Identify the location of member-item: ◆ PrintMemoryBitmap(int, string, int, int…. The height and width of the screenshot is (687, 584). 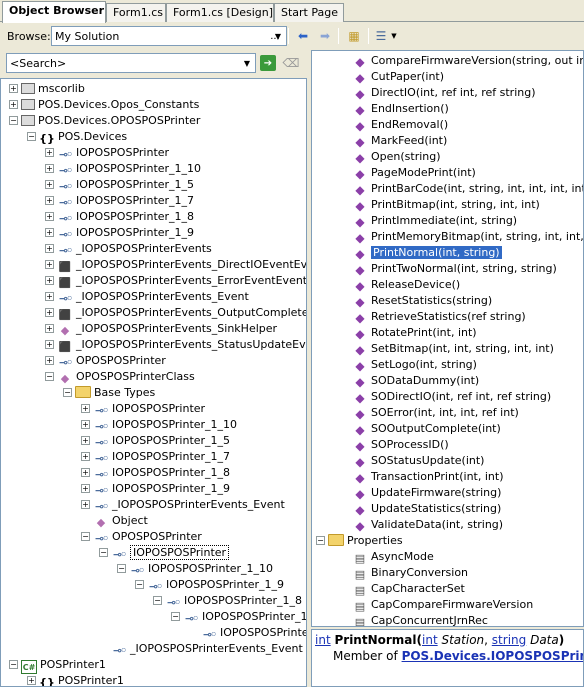
(467, 237).